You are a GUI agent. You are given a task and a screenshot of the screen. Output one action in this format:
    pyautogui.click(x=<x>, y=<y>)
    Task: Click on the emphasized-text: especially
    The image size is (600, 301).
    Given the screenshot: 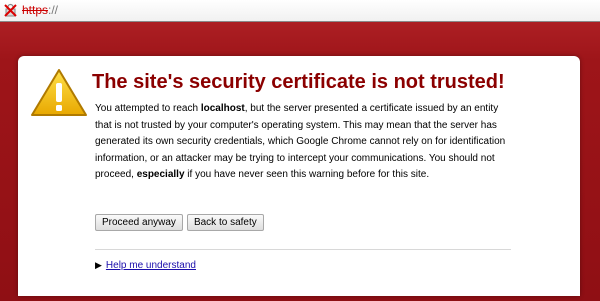 What is the action you would take?
    pyautogui.click(x=160, y=174)
    